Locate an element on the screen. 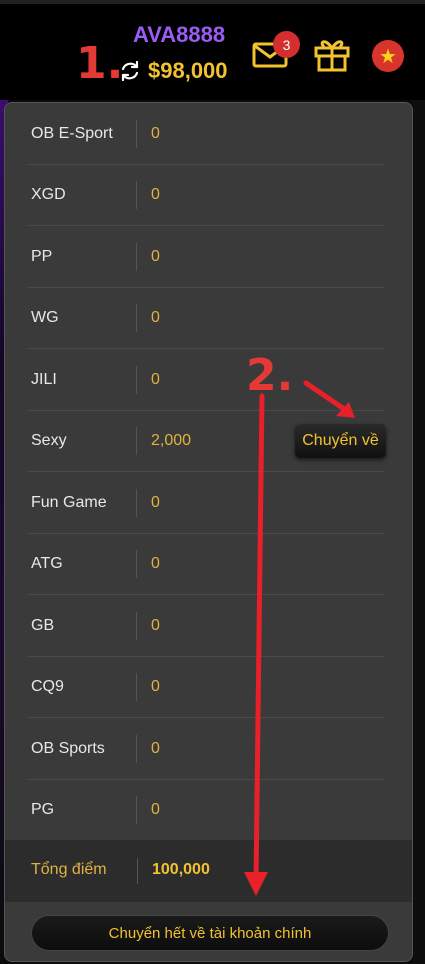  wallet-row: OB E-Sport 0 is located at coordinates (208, 134).